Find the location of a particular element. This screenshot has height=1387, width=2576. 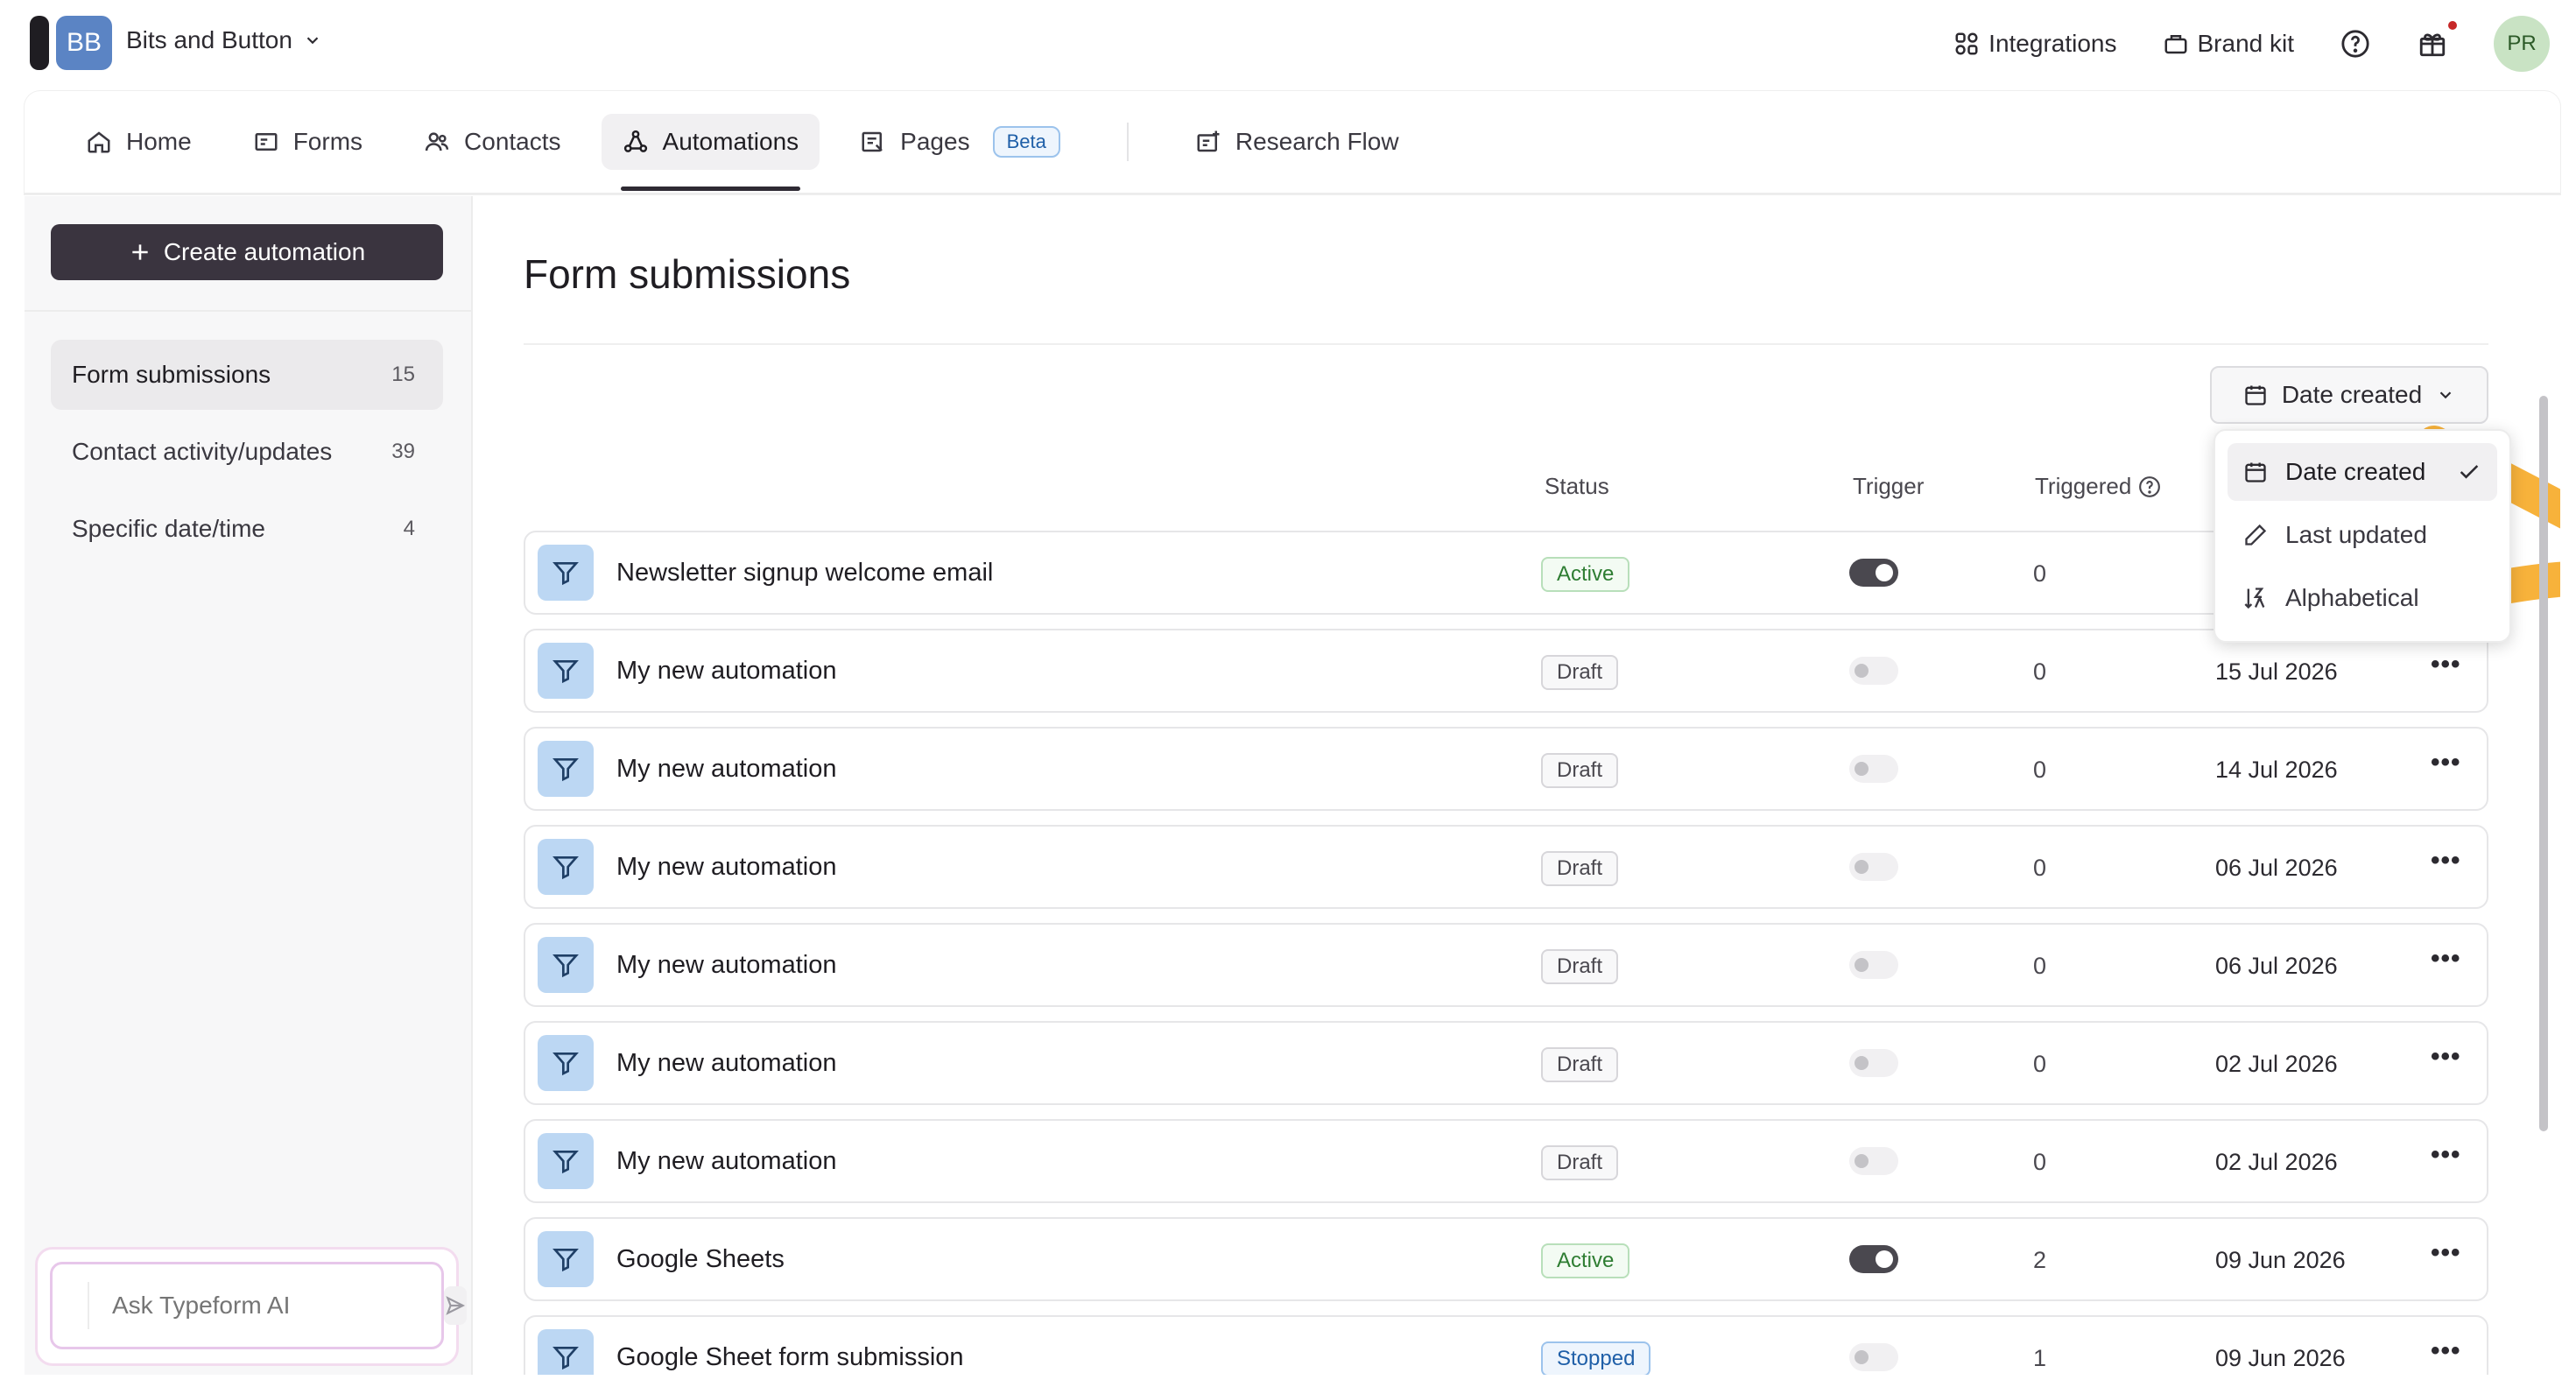

create-automation-label: Create automation is located at coordinates (264, 251).